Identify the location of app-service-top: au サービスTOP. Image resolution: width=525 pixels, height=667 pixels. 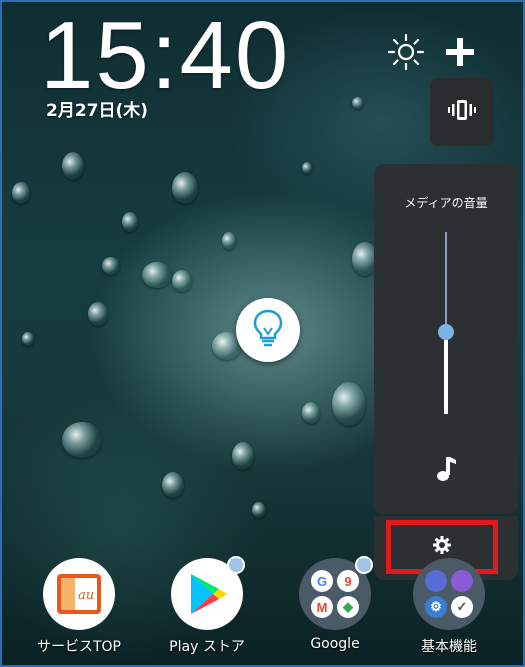
(79, 607).